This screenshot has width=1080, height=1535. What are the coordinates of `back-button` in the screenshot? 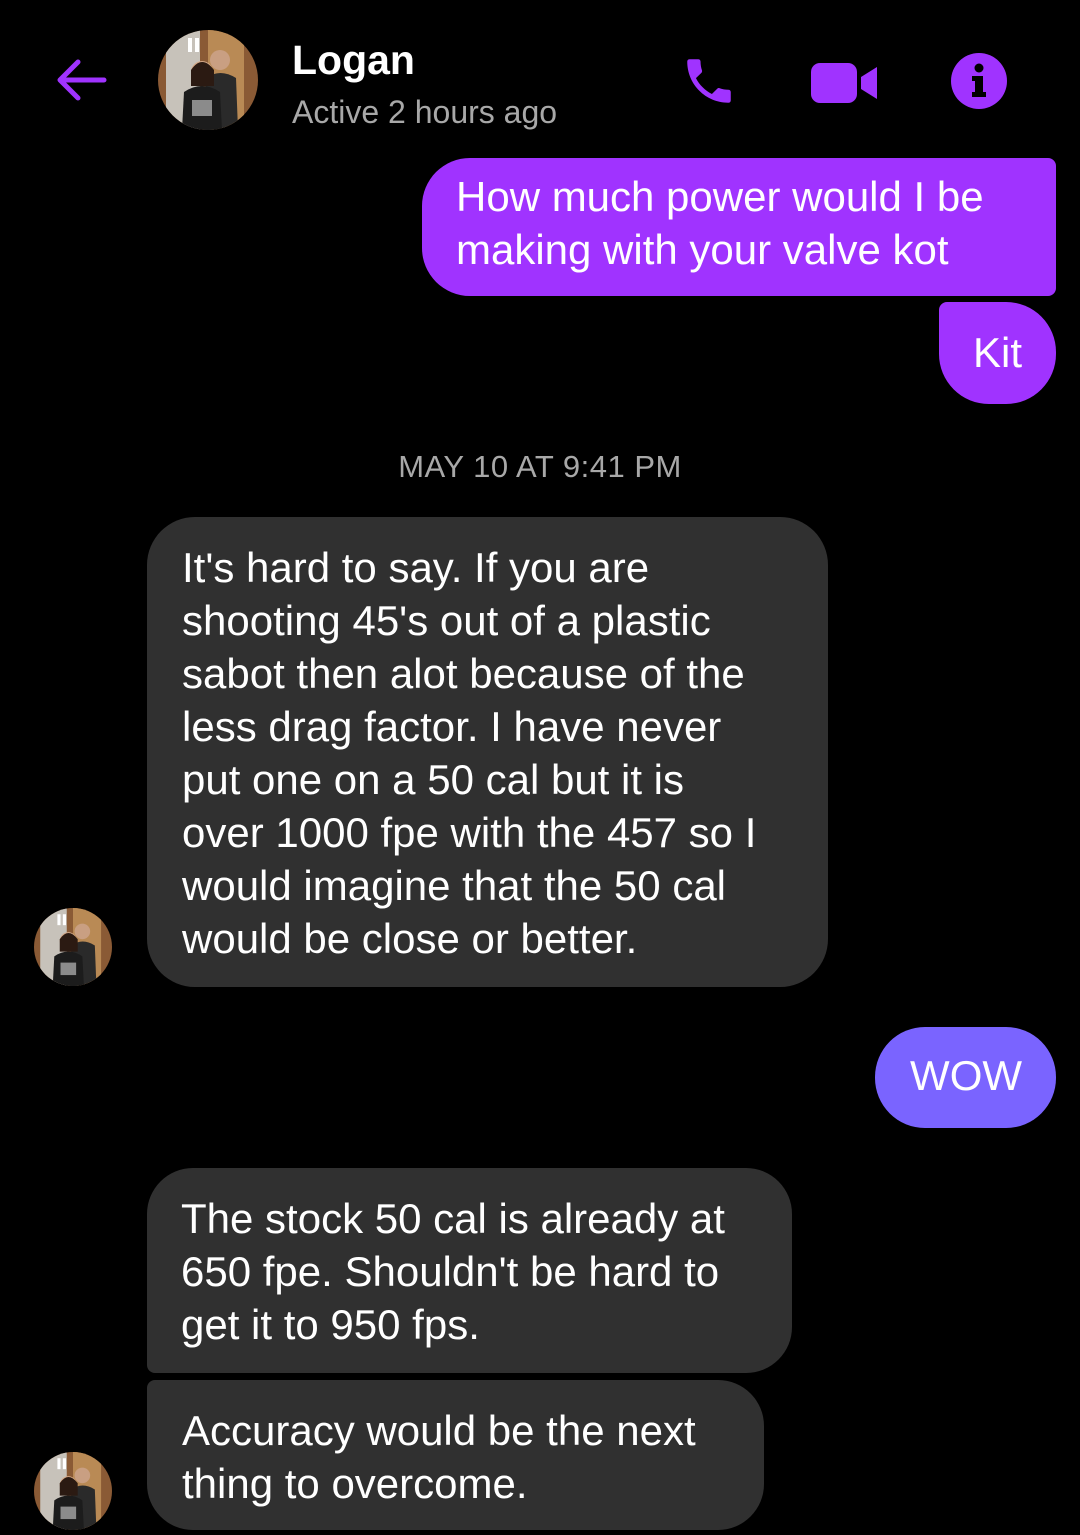 It's located at (80, 80).